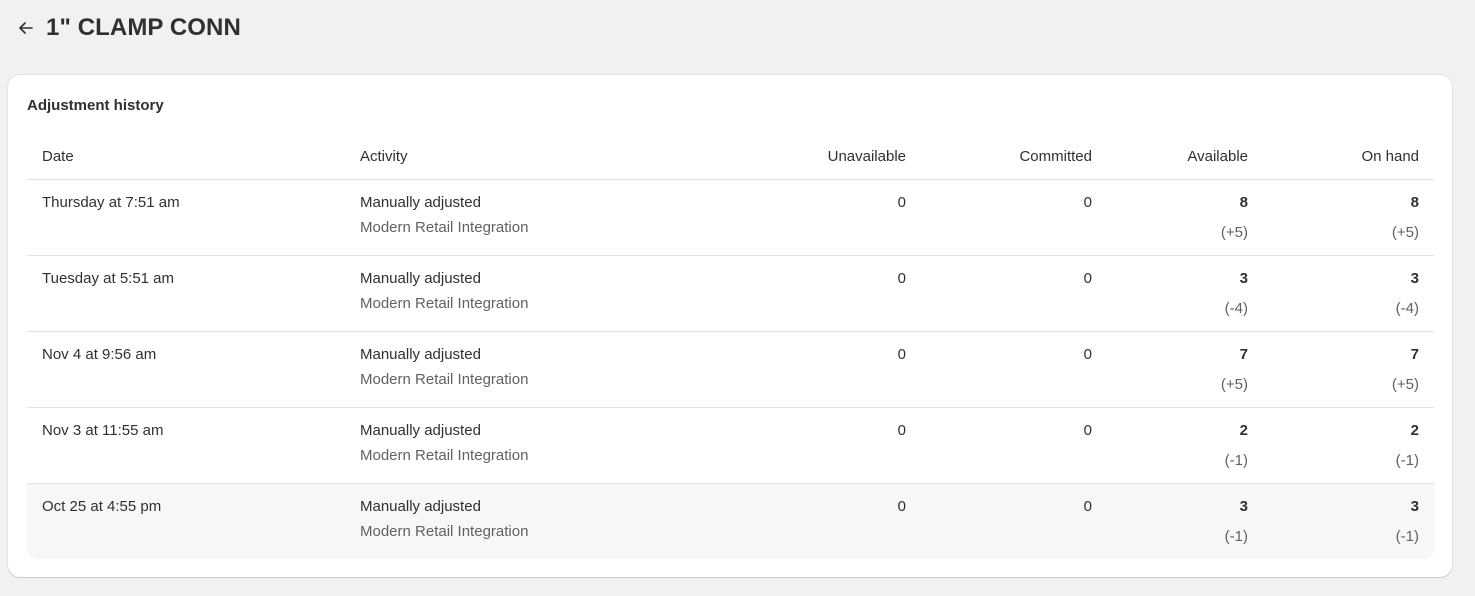 Image resolution: width=1475 pixels, height=596 pixels. I want to click on on-hand-cell: 8 (+5), so click(1348, 217).